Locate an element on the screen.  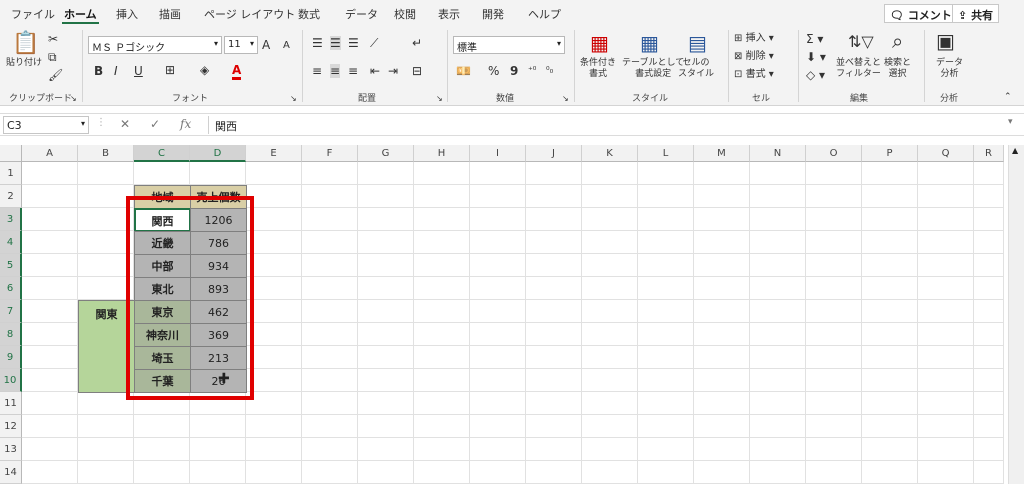
column-header-o: O is located at coordinates (834, 153).